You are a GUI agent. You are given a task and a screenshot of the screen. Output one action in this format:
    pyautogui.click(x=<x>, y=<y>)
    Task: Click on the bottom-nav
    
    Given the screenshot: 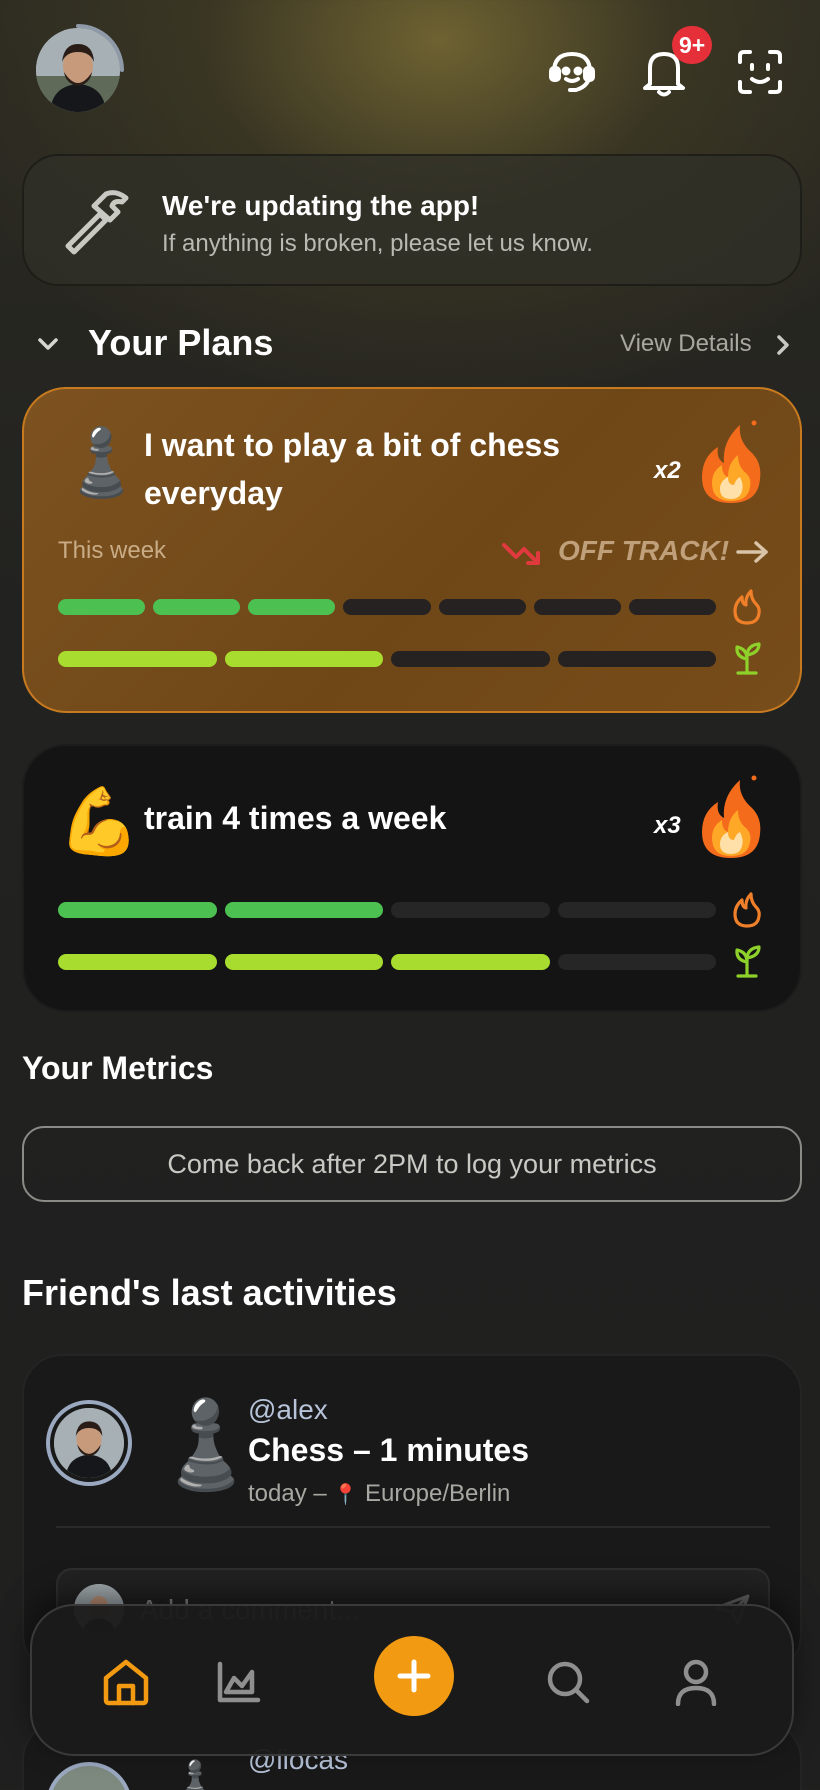 What is the action you would take?
    pyautogui.click(x=412, y=1680)
    